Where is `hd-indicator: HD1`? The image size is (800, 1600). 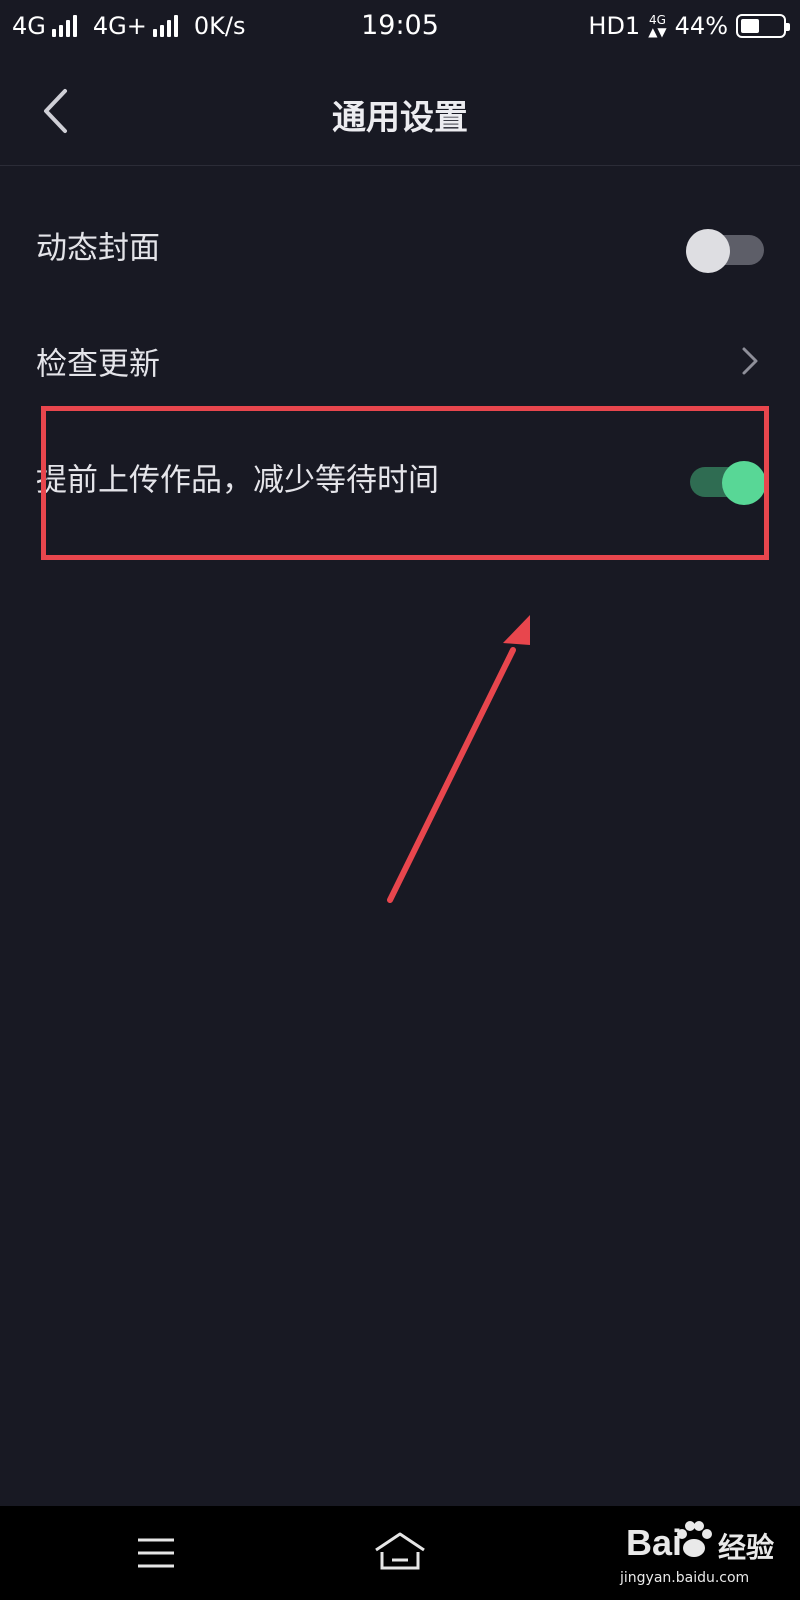 hd-indicator: HD1 is located at coordinates (614, 26).